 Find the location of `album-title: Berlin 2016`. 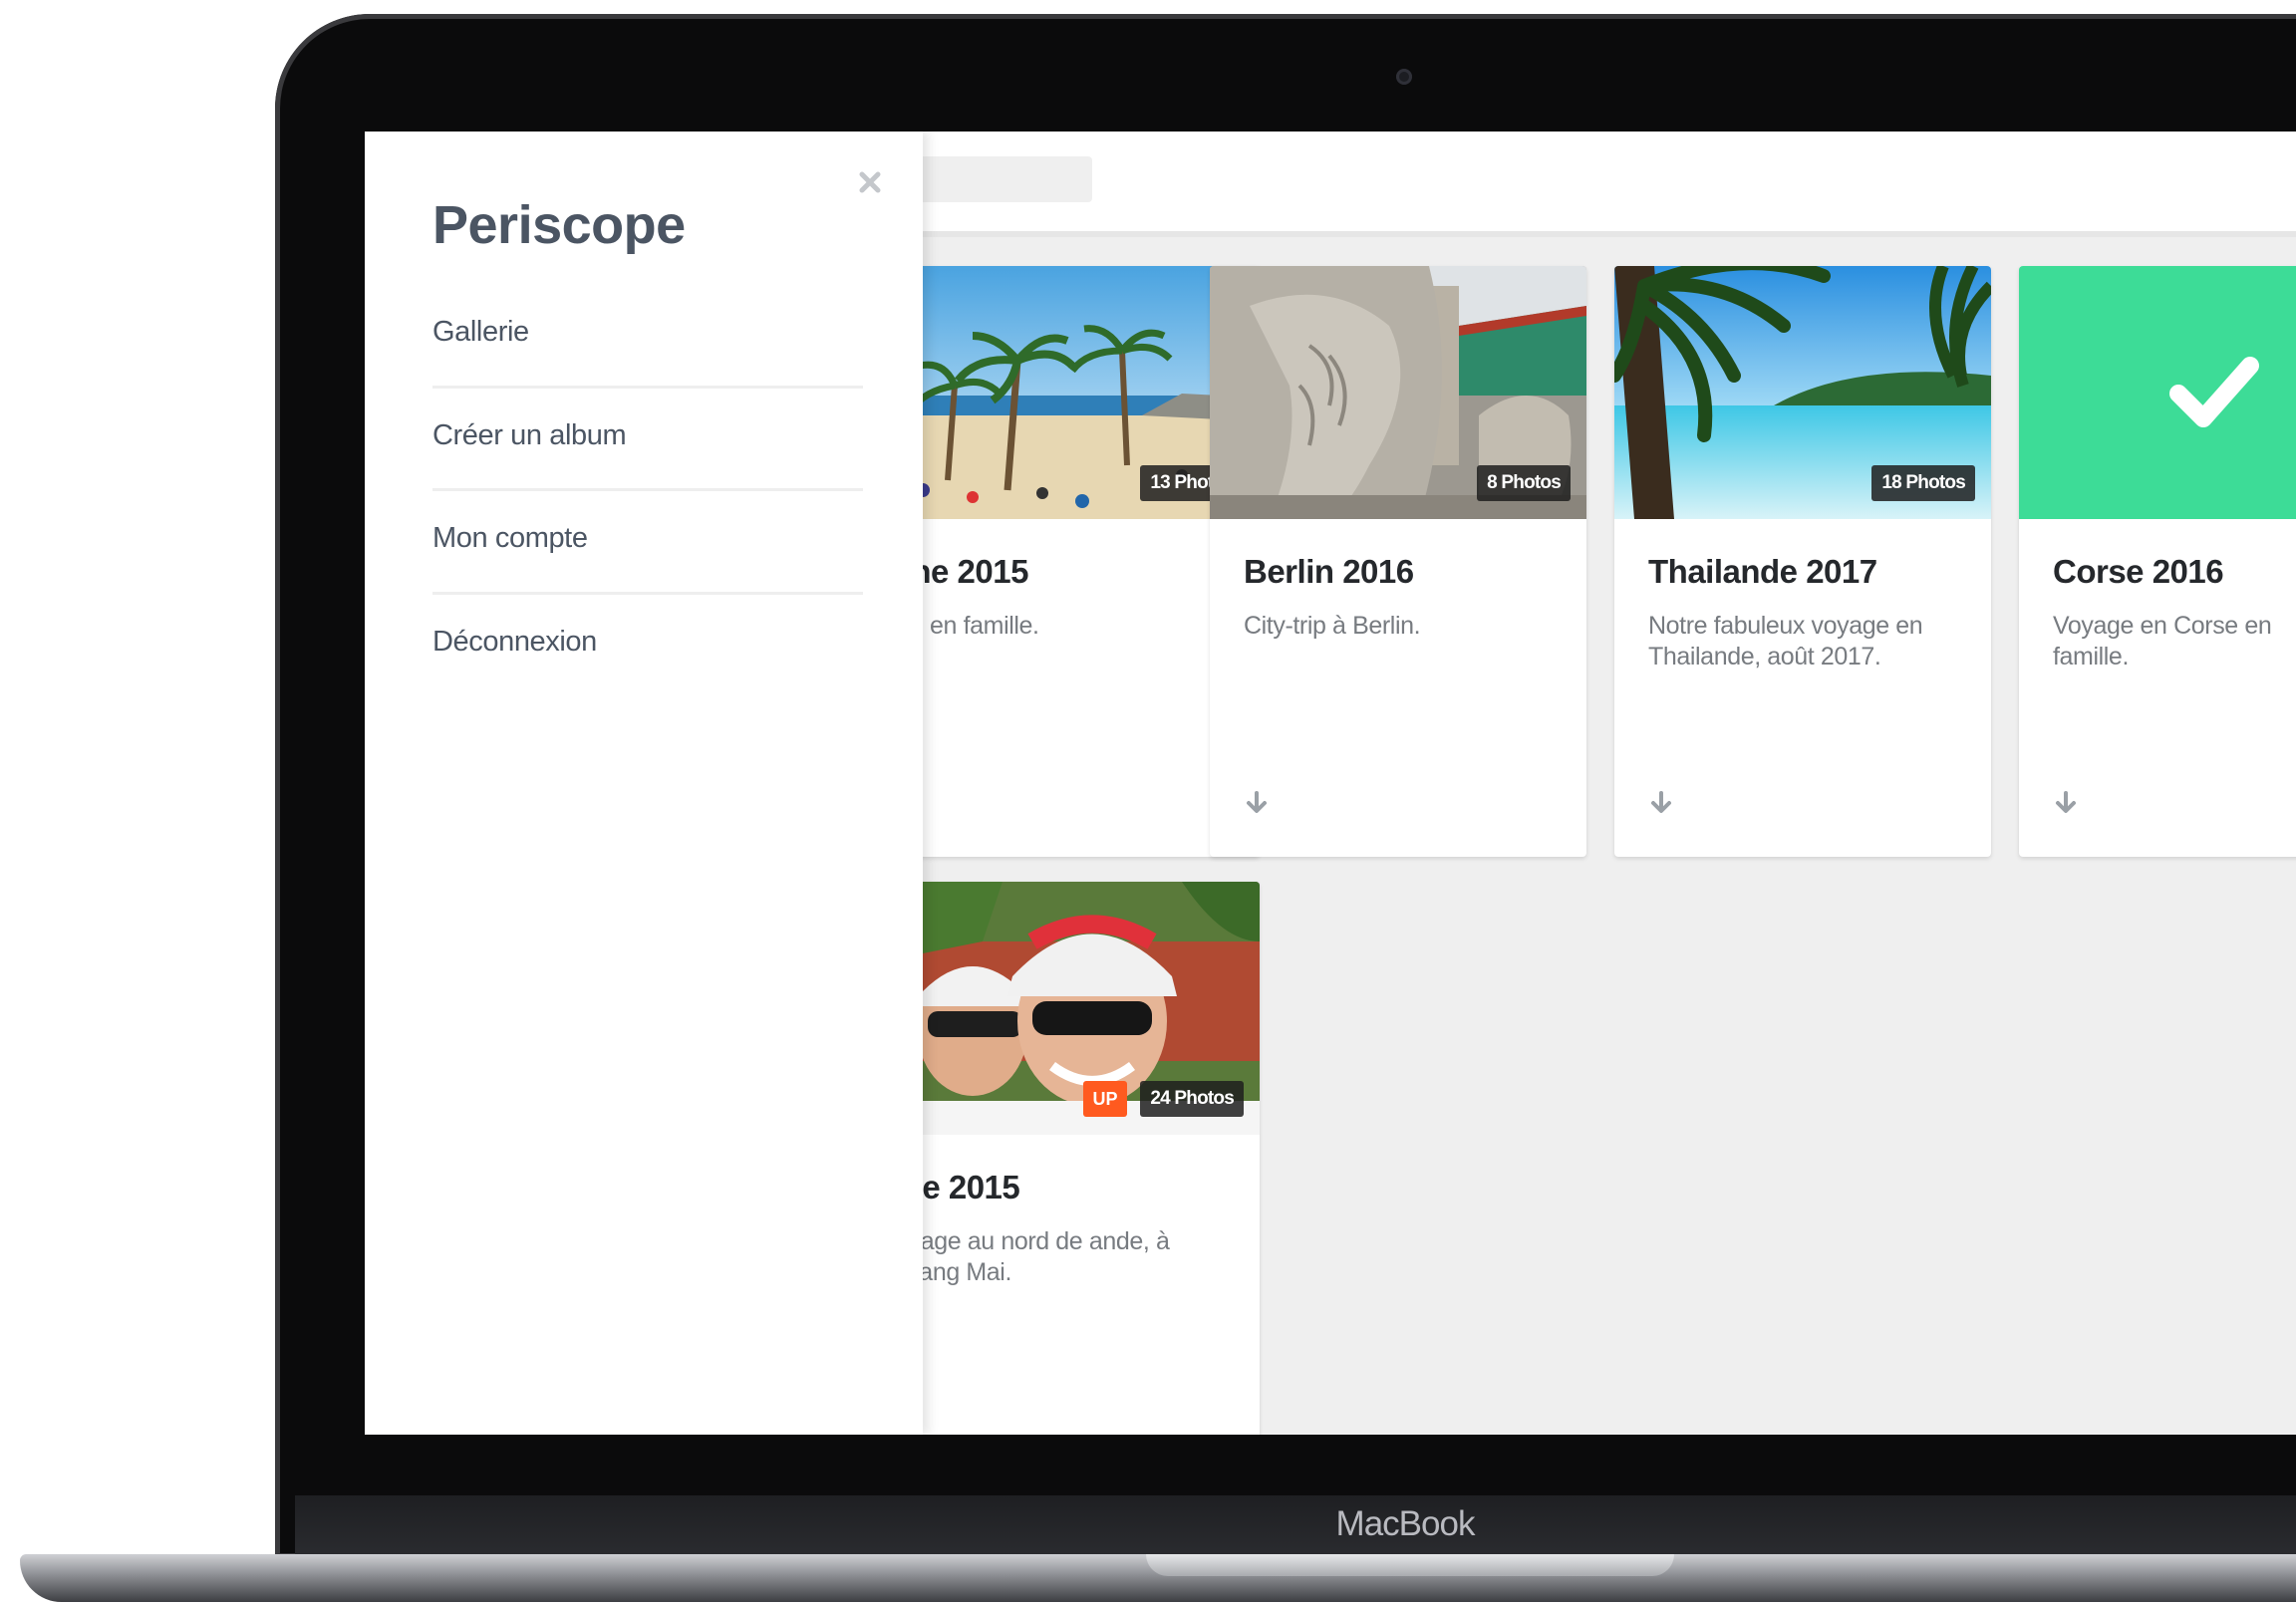

album-title: Berlin 2016 is located at coordinates (1329, 571).